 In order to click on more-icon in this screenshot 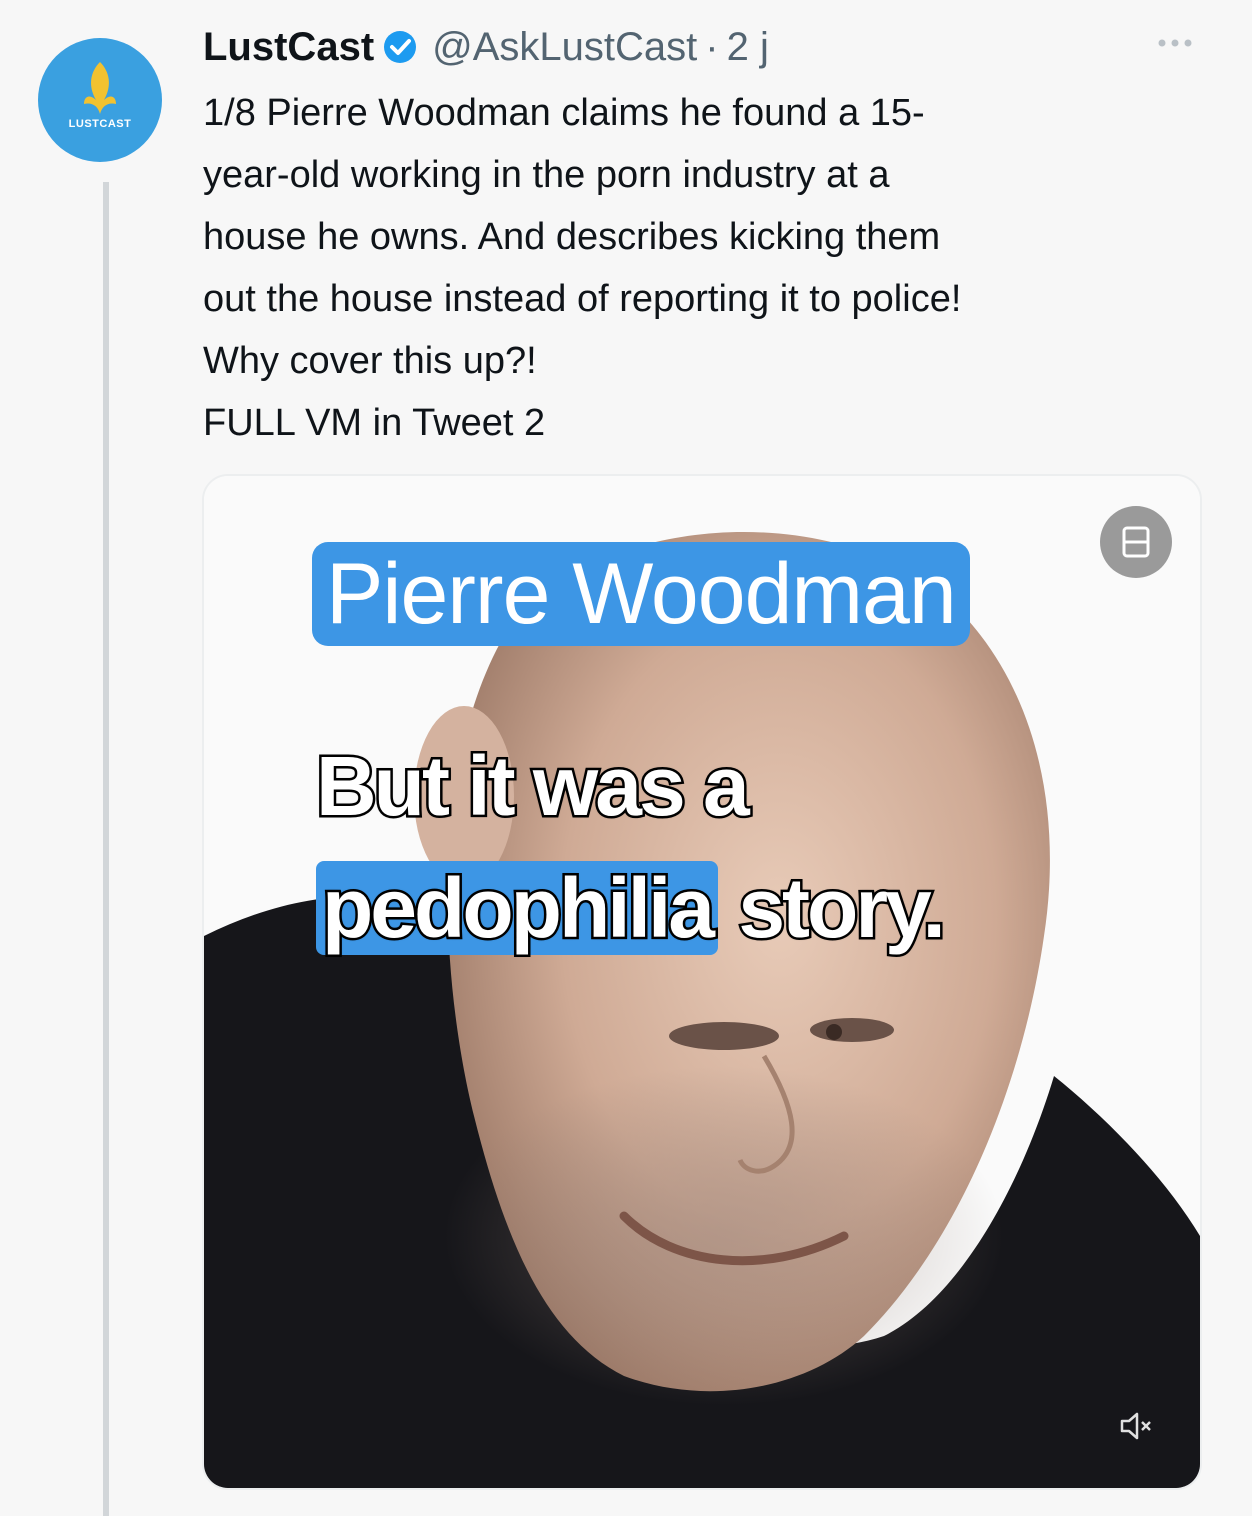, I will do `click(1175, 43)`.